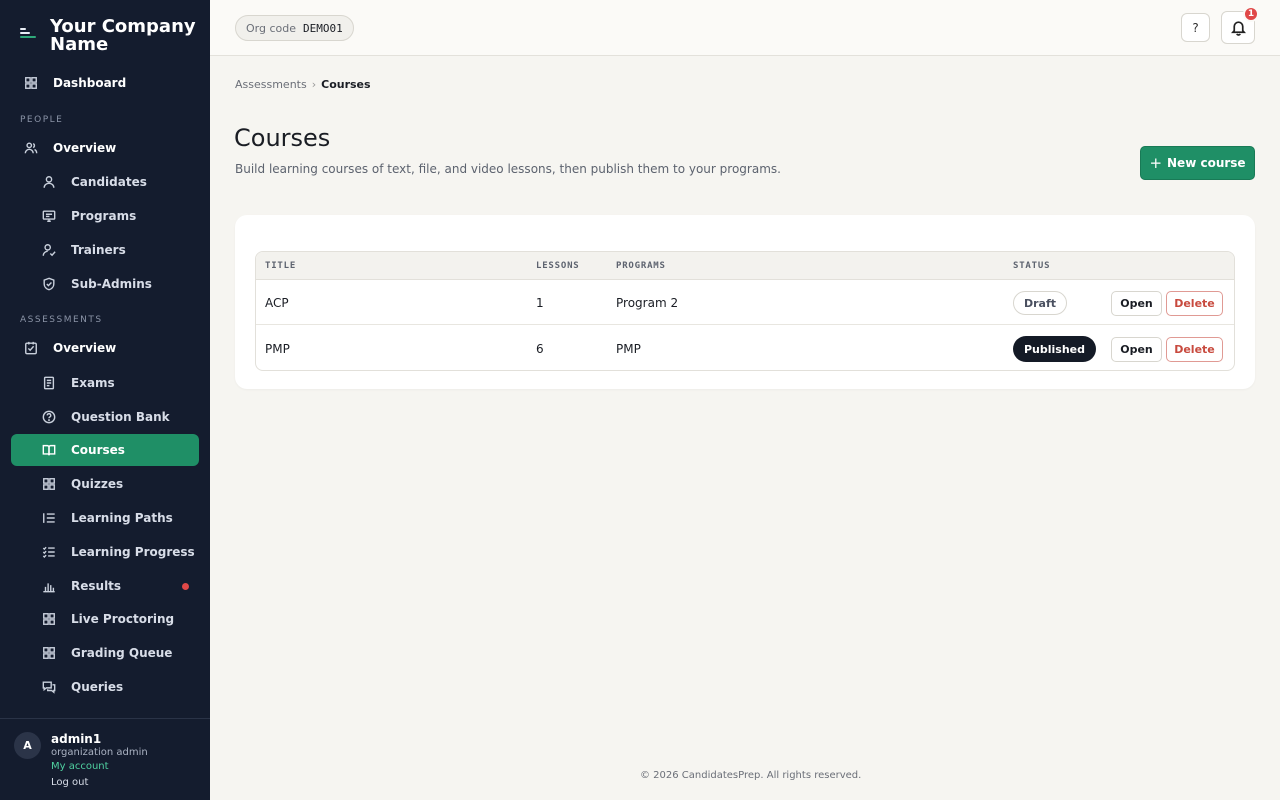 The height and width of the screenshot is (800, 1280). I want to click on document-icon, so click(49, 383).